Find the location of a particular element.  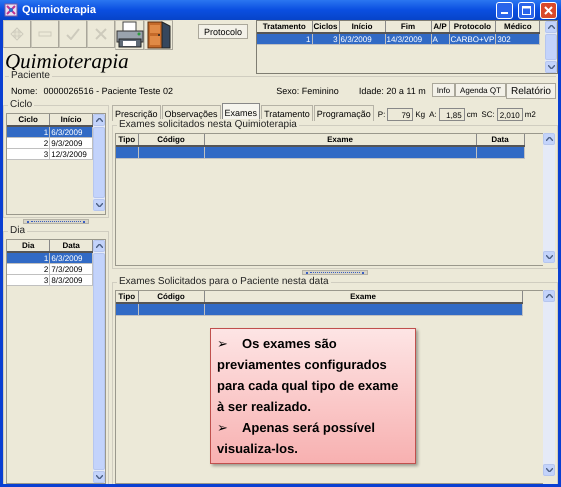

close-button is located at coordinates (548, 10).